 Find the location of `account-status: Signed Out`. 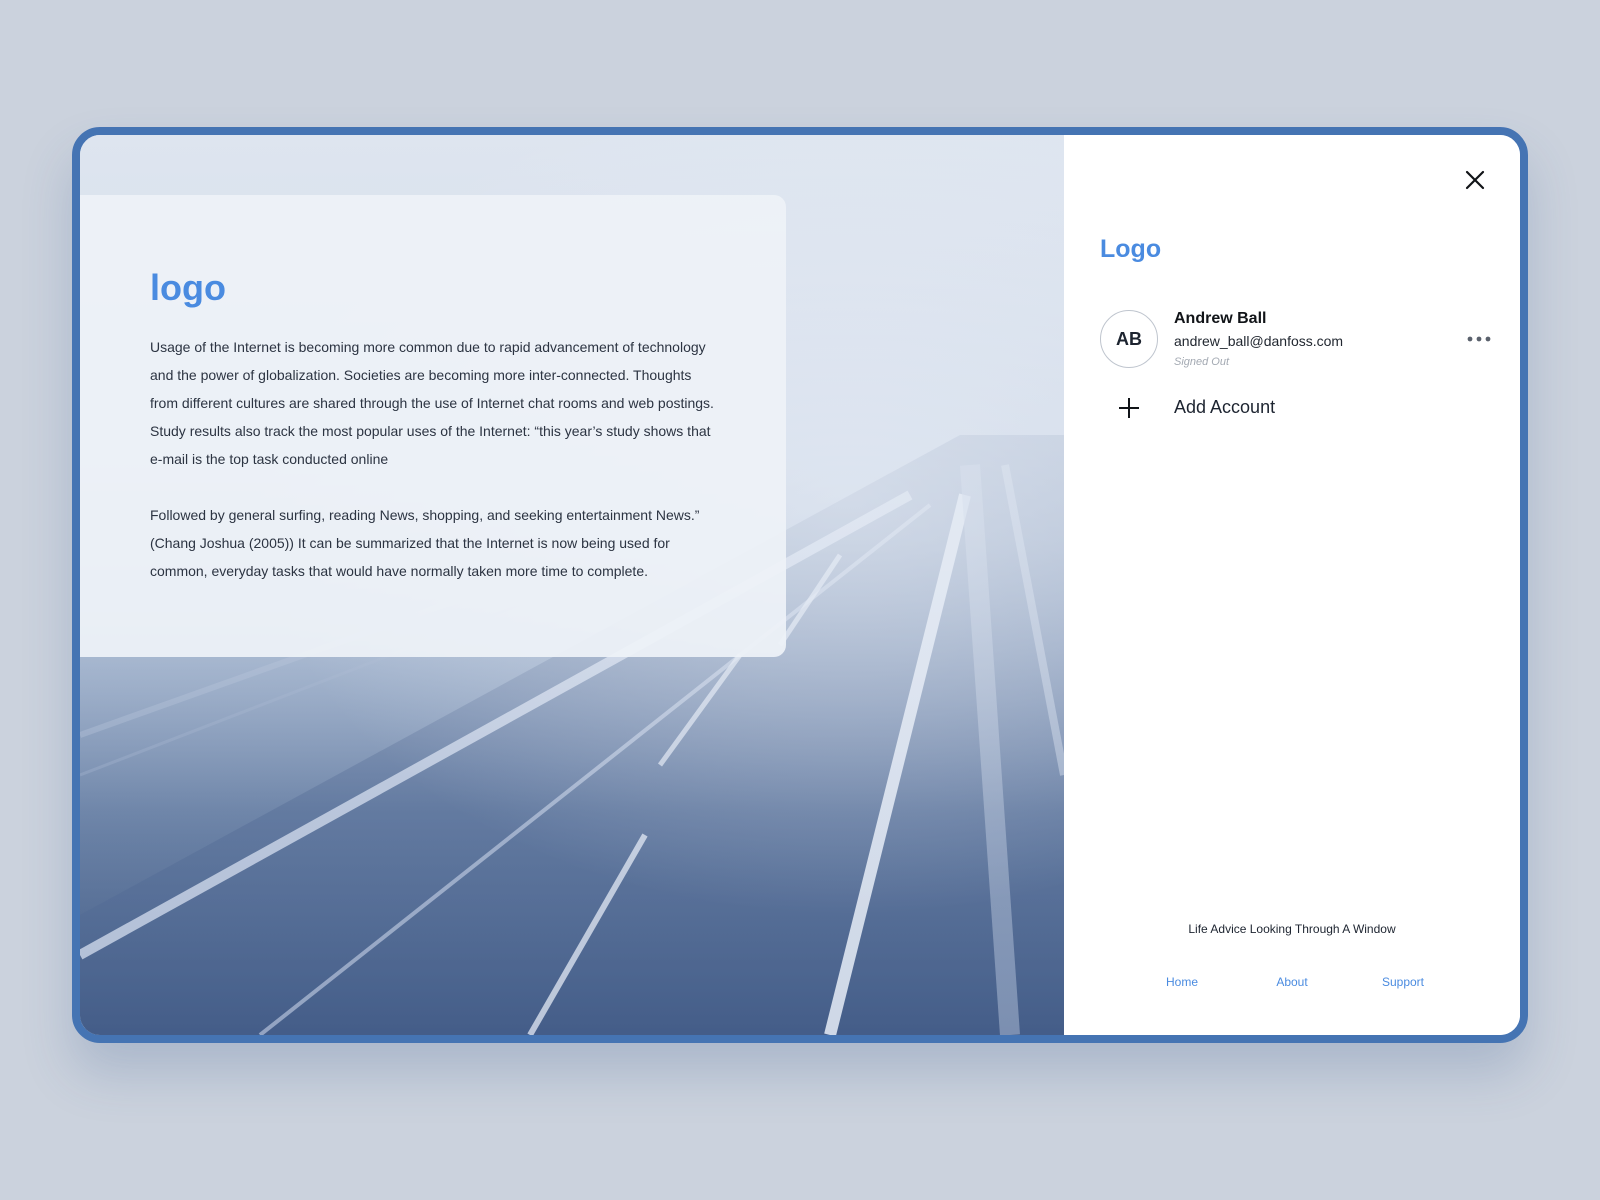

account-status: Signed Out is located at coordinates (1202, 362).